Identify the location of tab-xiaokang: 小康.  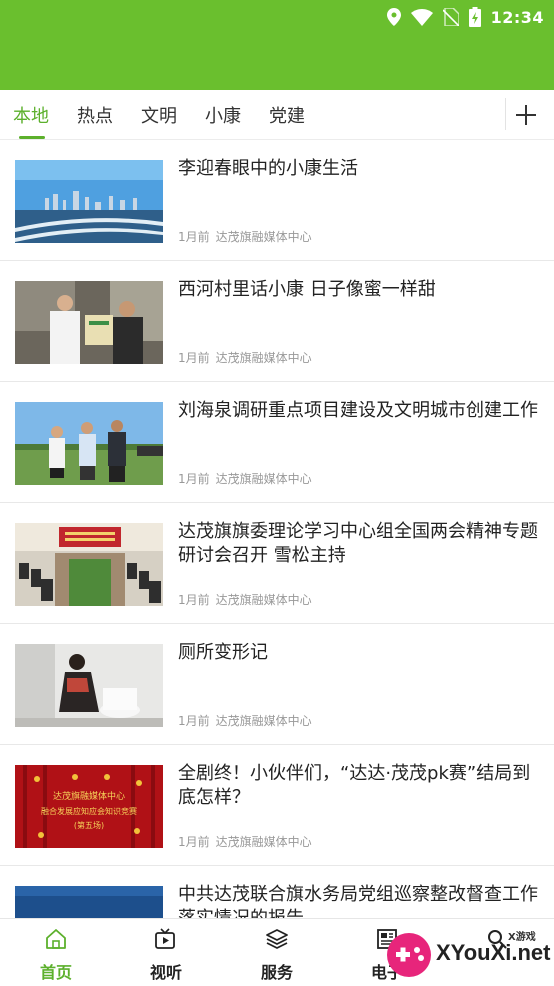
(223, 115).